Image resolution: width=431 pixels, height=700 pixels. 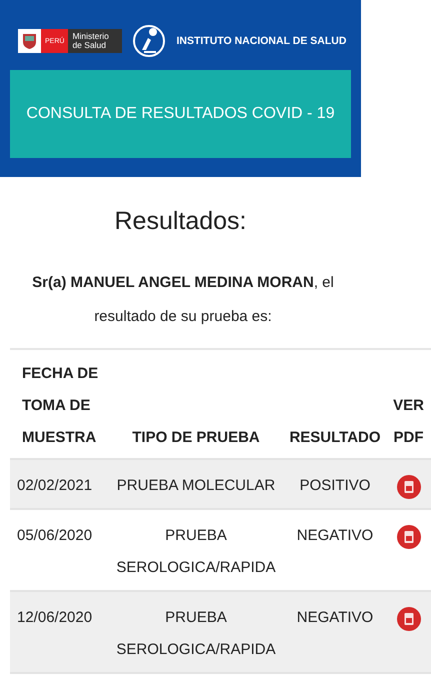 I want to click on table-cell-text: POSITIVO, so click(x=335, y=486).